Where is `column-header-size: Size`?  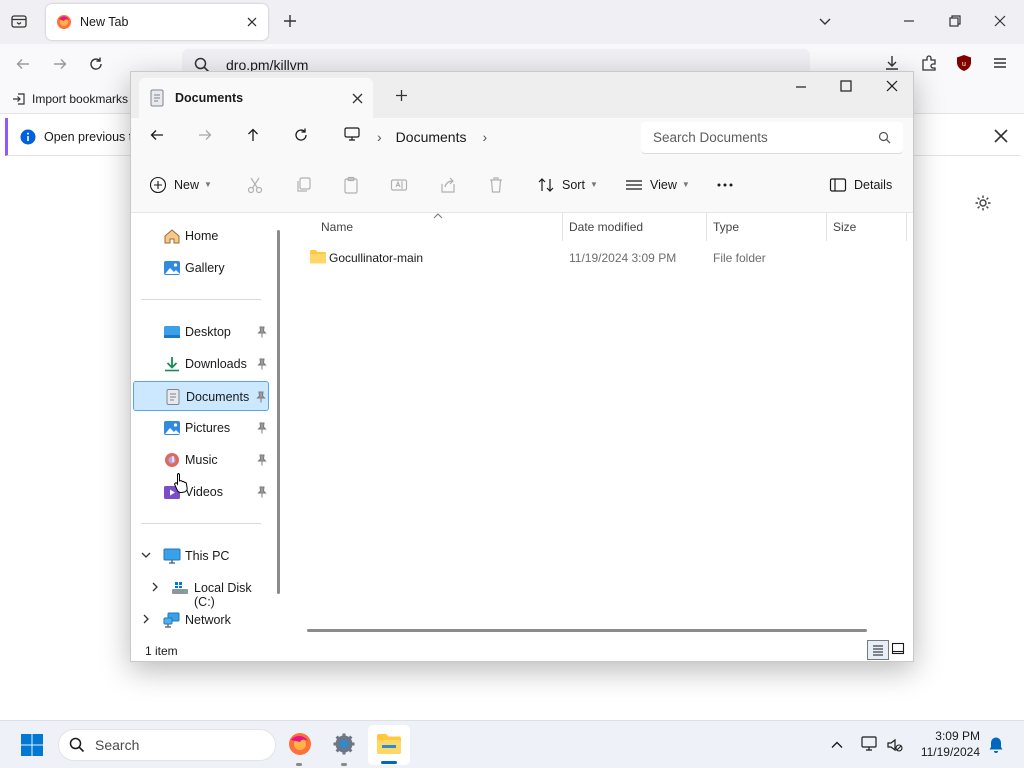
column-header-size: Size is located at coordinates (844, 227).